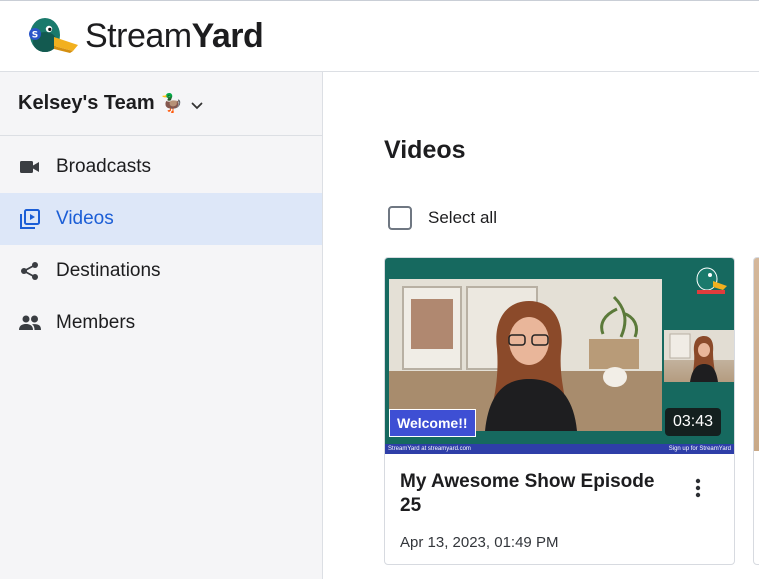  Describe the element at coordinates (379, 36) in the screenshot. I see `top-header: S StreamYard` at that location.